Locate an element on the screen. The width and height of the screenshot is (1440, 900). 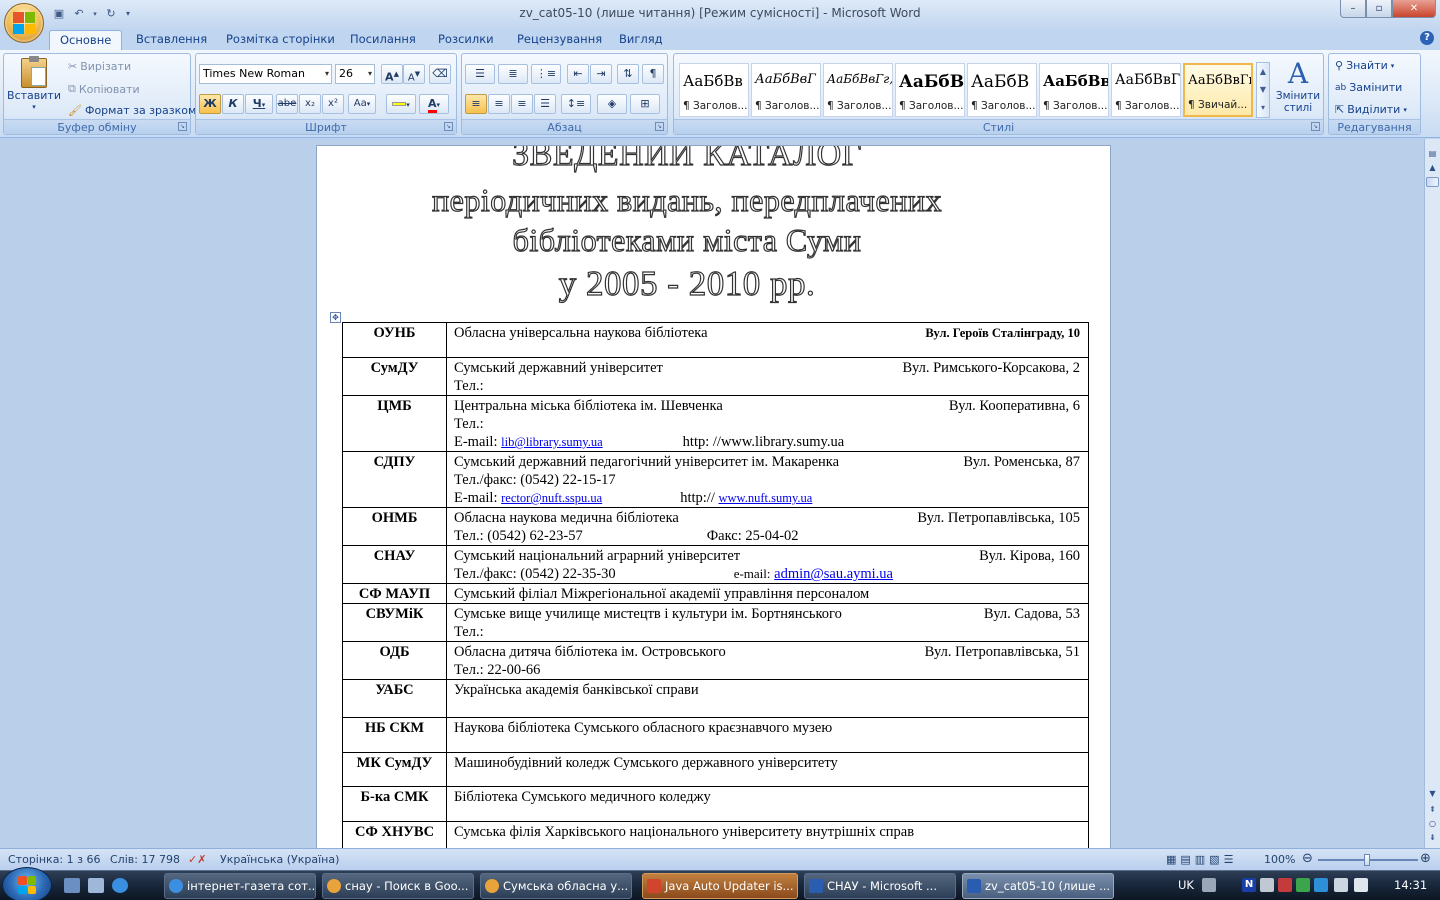
help-icon: ? is located at coordinates (1427, 38).